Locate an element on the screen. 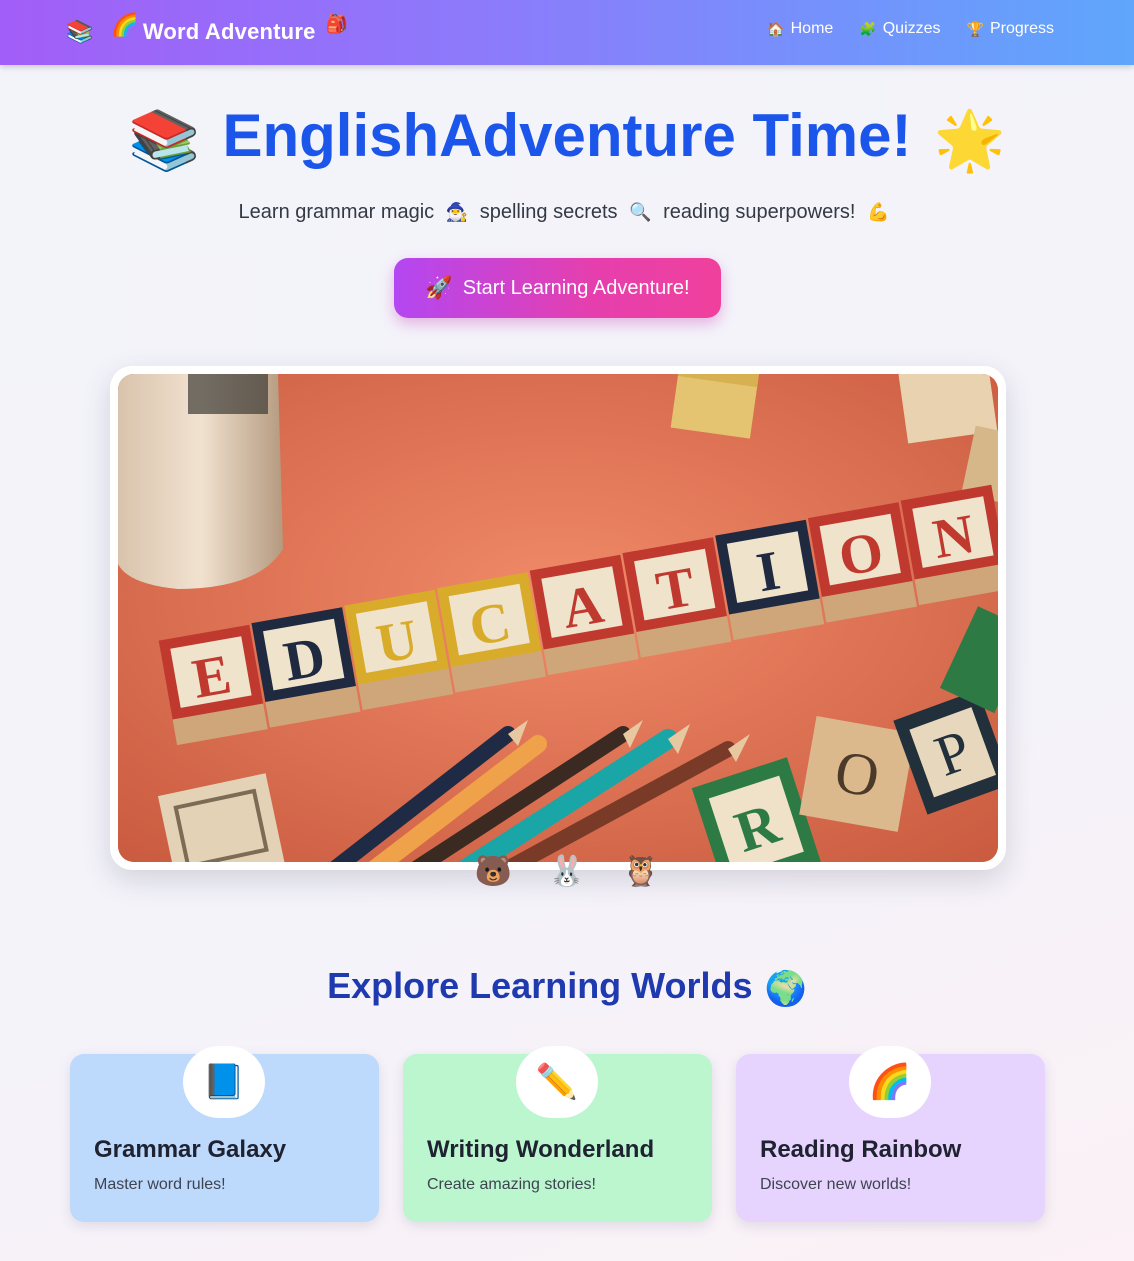 This screenshot has height=1261, width=1134. trophy-icon: 🏆 is located at coordinates (975, 29).